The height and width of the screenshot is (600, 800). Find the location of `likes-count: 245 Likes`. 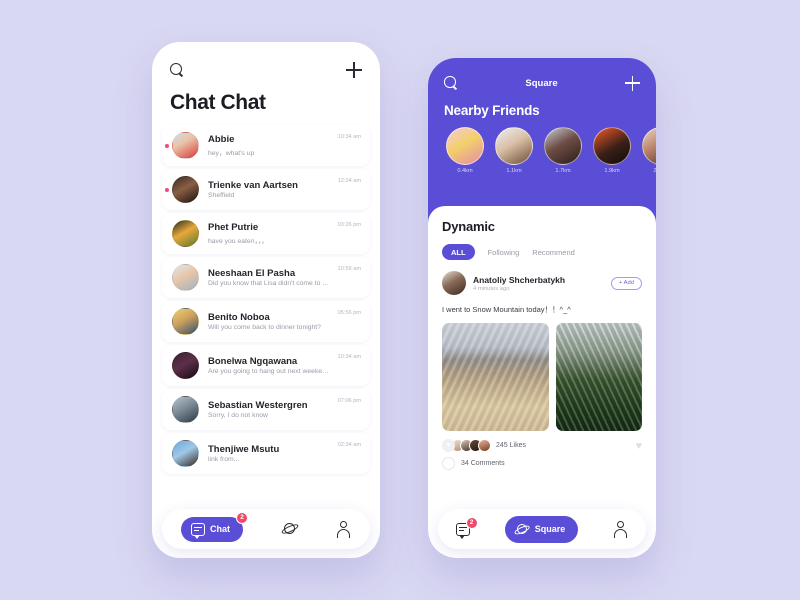

likes-count: 245 Likes is located at coordinates (511, 445).